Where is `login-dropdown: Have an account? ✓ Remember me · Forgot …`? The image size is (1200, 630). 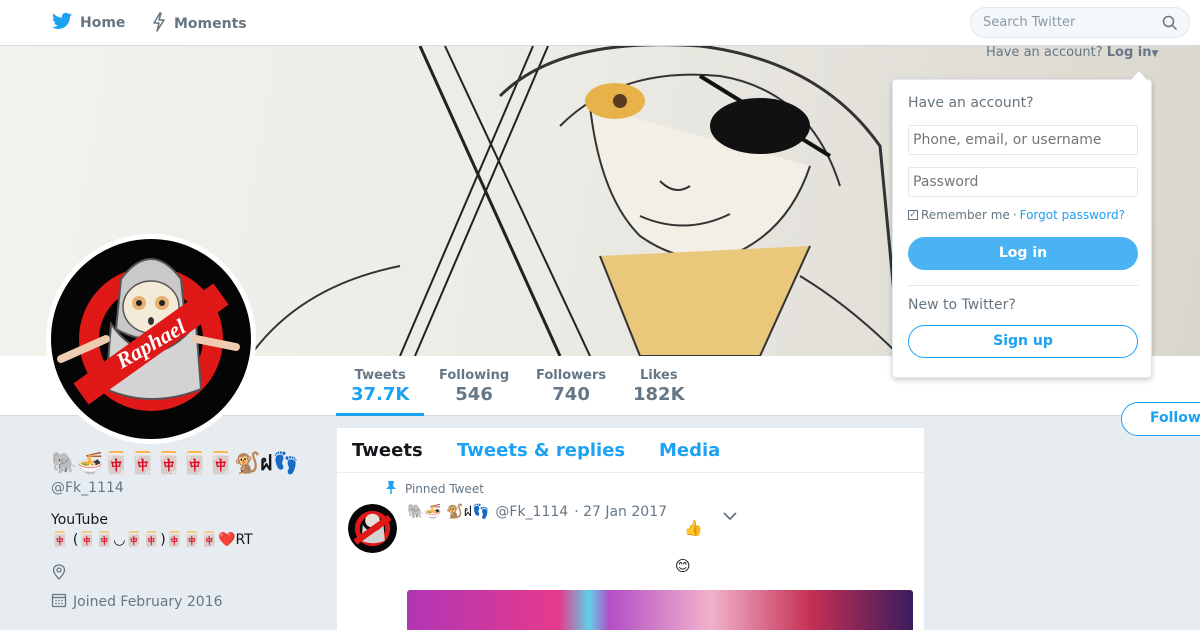 login-dropdown: Have an account? ✓ Remember me · Forgot … is located at coordinates (1022, 224).